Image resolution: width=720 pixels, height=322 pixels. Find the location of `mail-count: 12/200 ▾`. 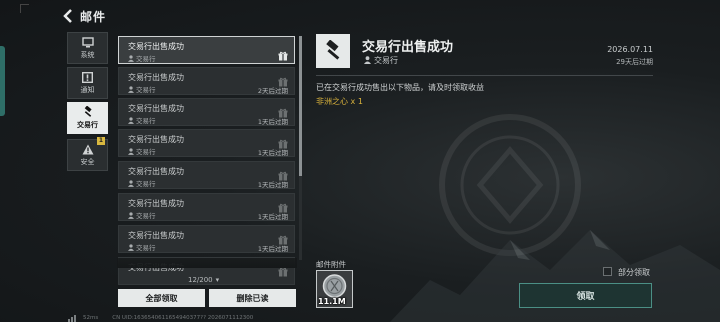

mail-count: 12/200 ▾ is located at coordinates (203, 280).